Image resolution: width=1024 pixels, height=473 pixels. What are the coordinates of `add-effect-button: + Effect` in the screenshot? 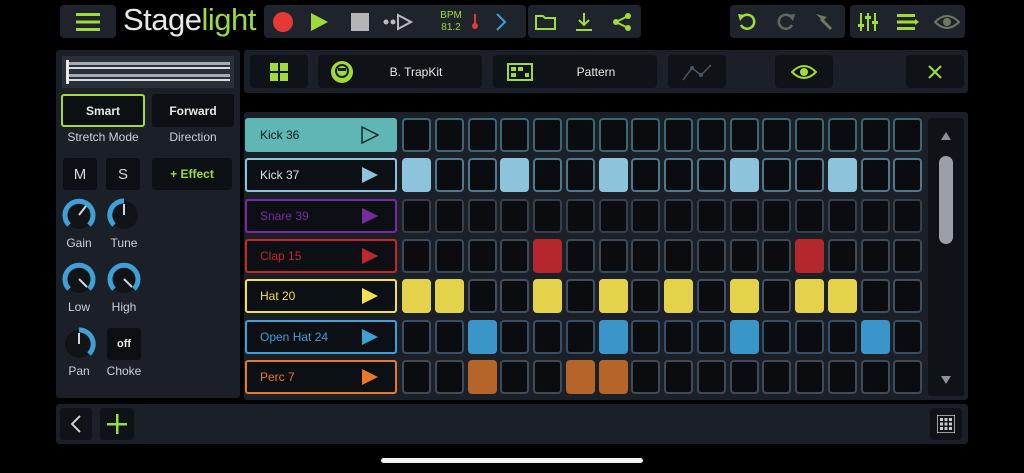 It's located at (192, 174).